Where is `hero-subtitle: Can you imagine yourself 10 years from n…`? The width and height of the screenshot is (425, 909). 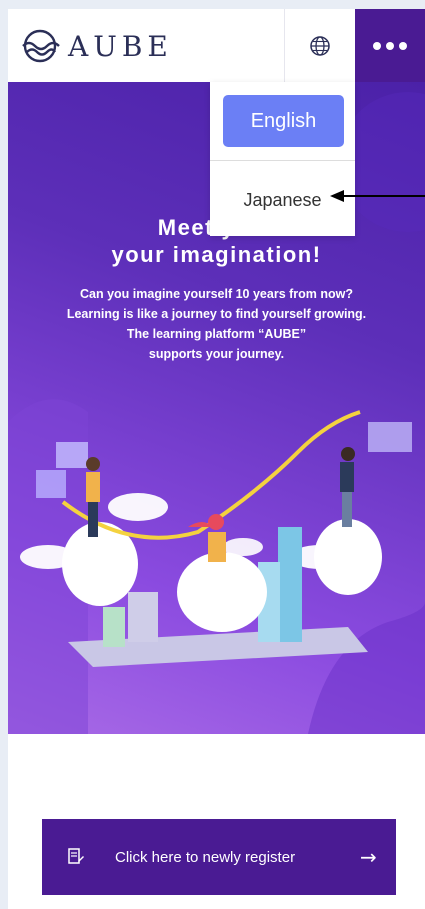
hero-subtitle: Can you imagine yourself 10 years from n… is located at coordinates (216, 324).